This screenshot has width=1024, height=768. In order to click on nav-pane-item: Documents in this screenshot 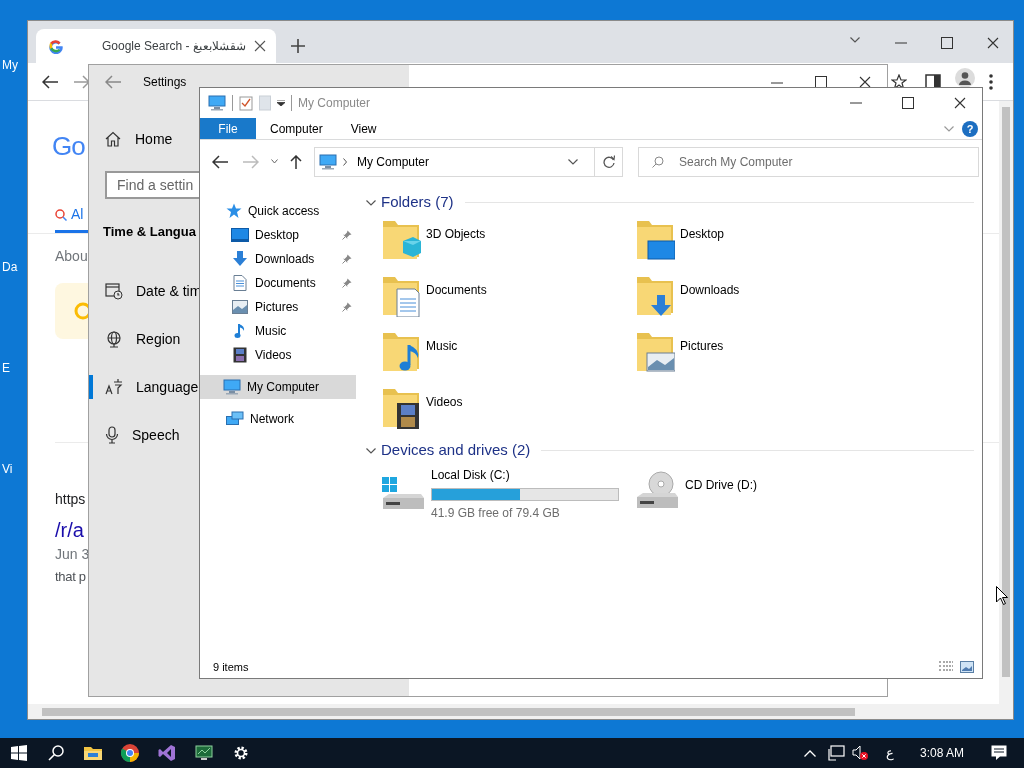, I will do `click(278, 283)`.